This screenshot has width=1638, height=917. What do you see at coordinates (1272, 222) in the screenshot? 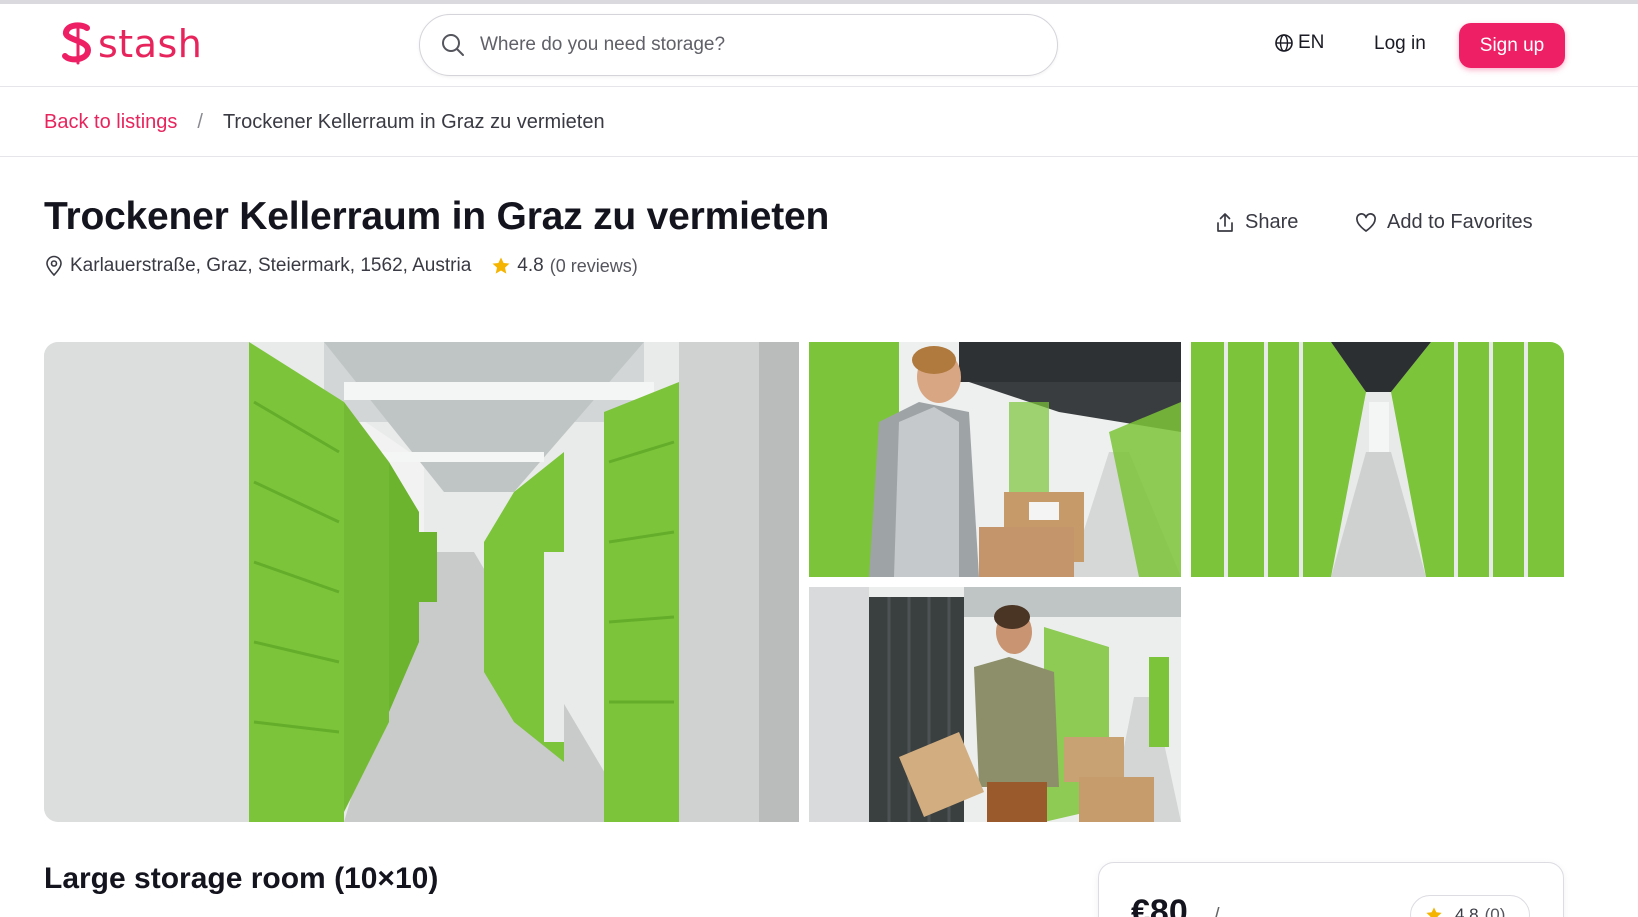
I see `share-label: Share` at bounding box center [1272, 222].